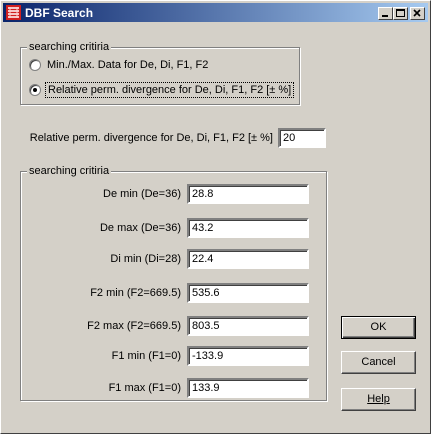 The height and width of the screenshot is (434, 431). What do you see at coordinates (144, 388) in the screenshot?
I see `f1-max-label: F1 max (F1=0)` at bounding box center [144, 388].